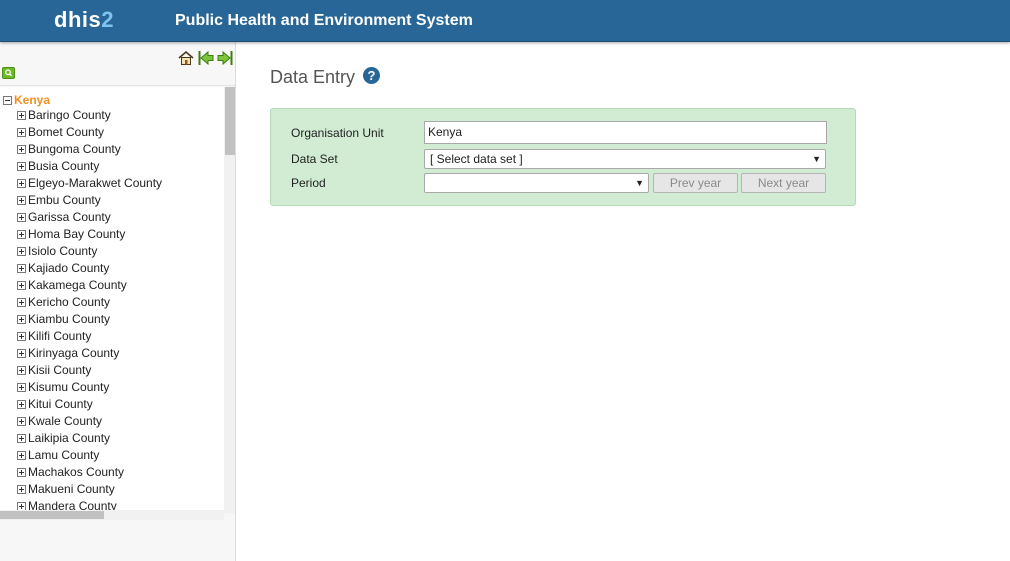 The width and height of the screenshot is (1010, 561). I want to click on tree-item-label: Kisumu County, so click(68, 387).